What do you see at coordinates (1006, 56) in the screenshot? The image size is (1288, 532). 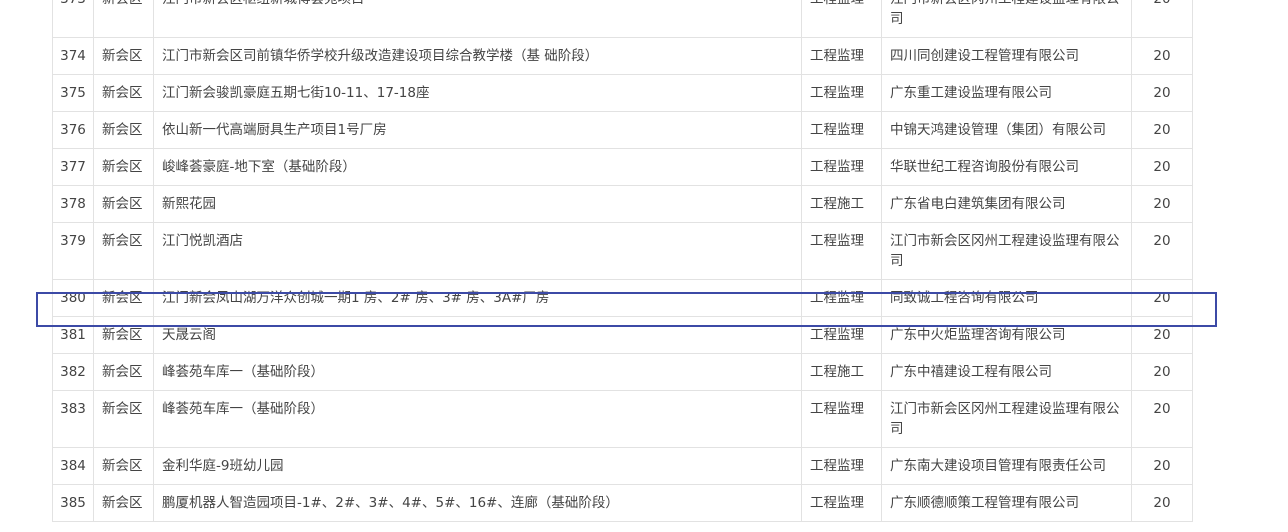 I see `company-cell: 四川同创建设工程管理有限公司` at bounding box center [1006, 56].